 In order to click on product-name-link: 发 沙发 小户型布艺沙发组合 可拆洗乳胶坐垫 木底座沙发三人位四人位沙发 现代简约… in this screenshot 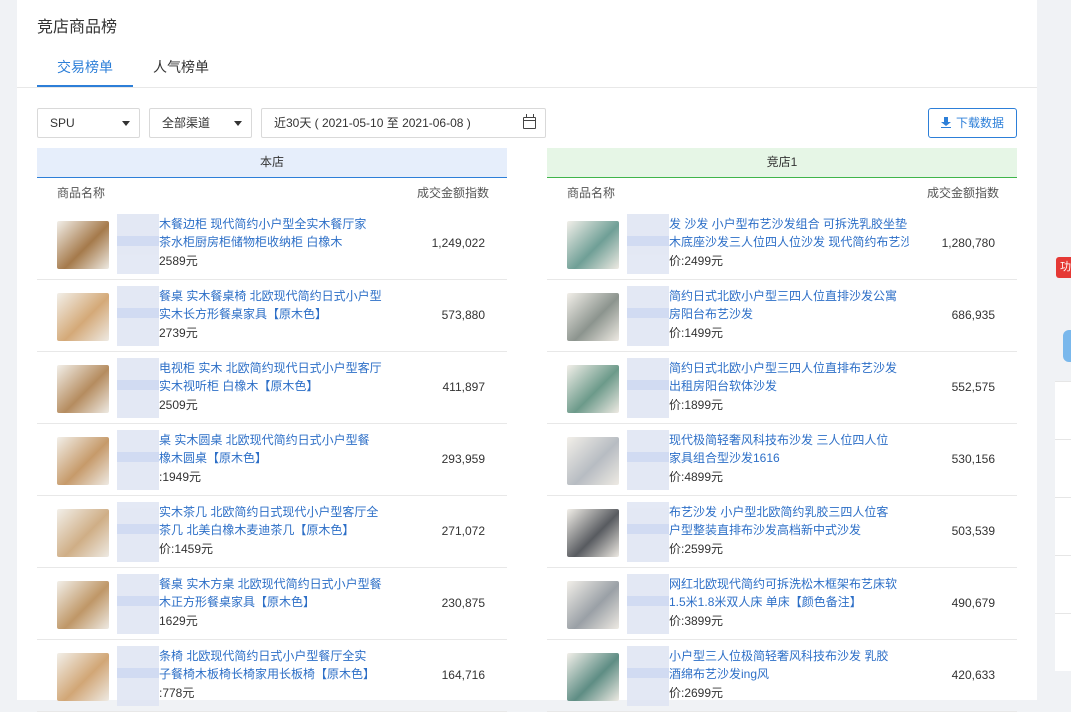, I will do `click(789, 233)`.